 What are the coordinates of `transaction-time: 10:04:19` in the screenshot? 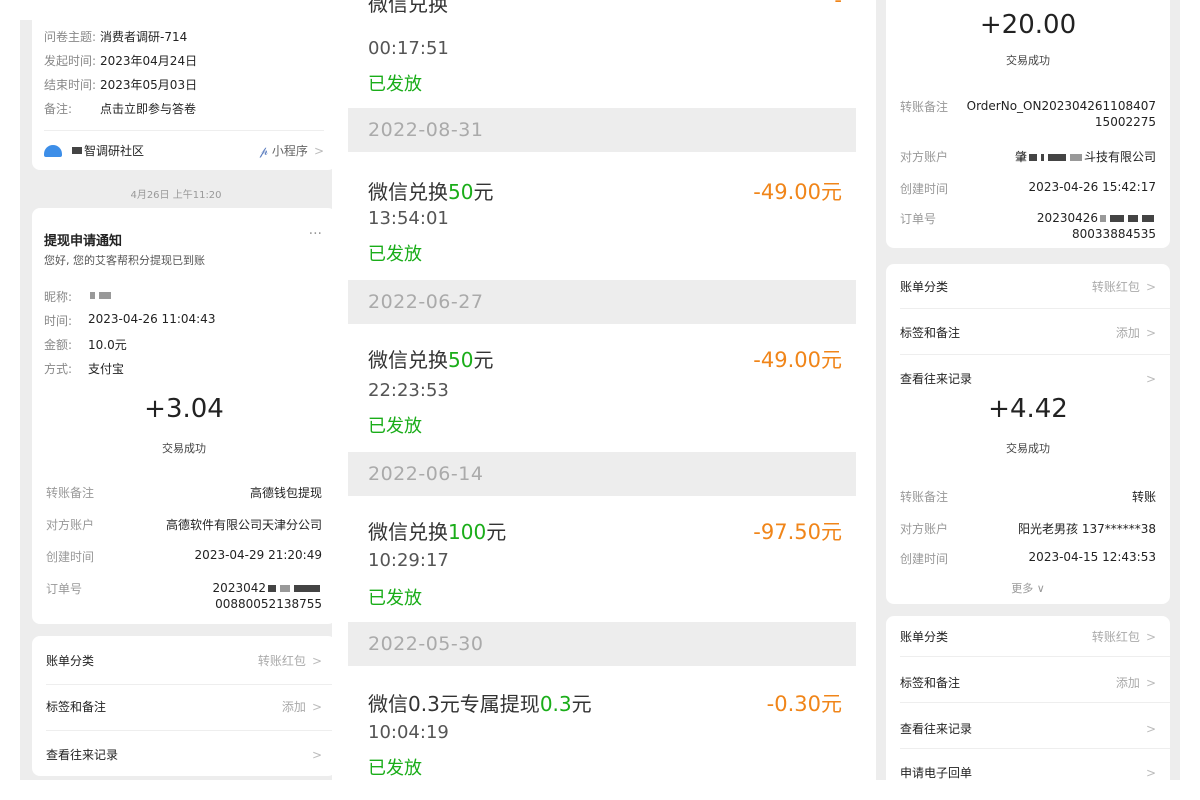 It's located at (408, 732).